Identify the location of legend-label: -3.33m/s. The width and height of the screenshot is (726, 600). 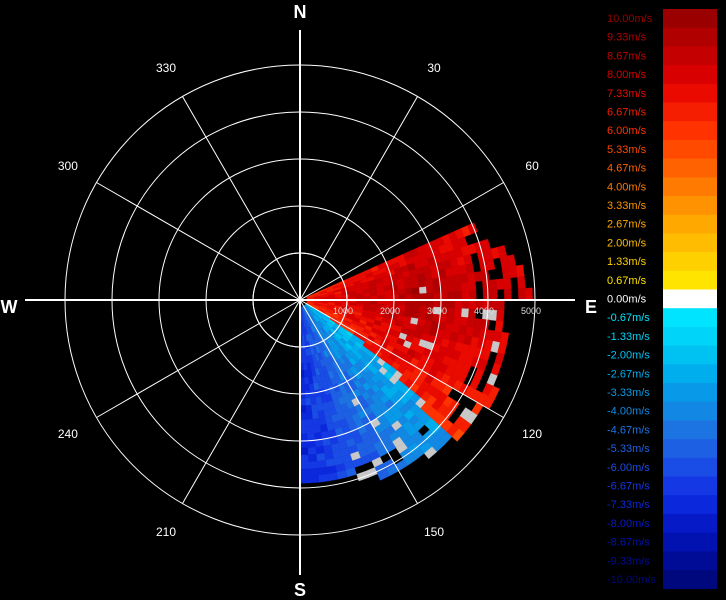
(628, 393).